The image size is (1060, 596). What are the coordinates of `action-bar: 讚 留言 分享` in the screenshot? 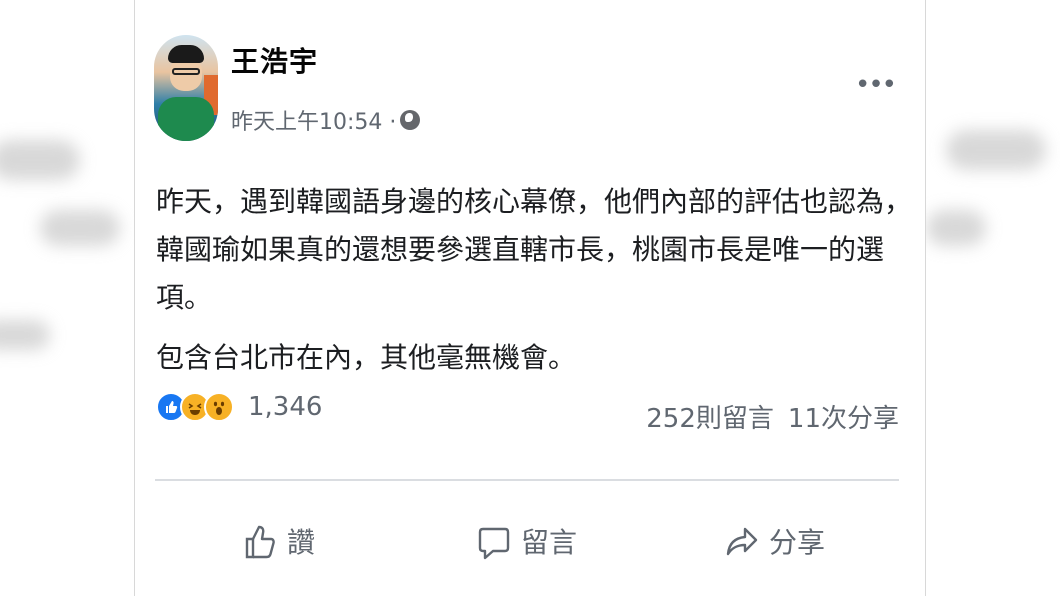 It's located at (527, 541).